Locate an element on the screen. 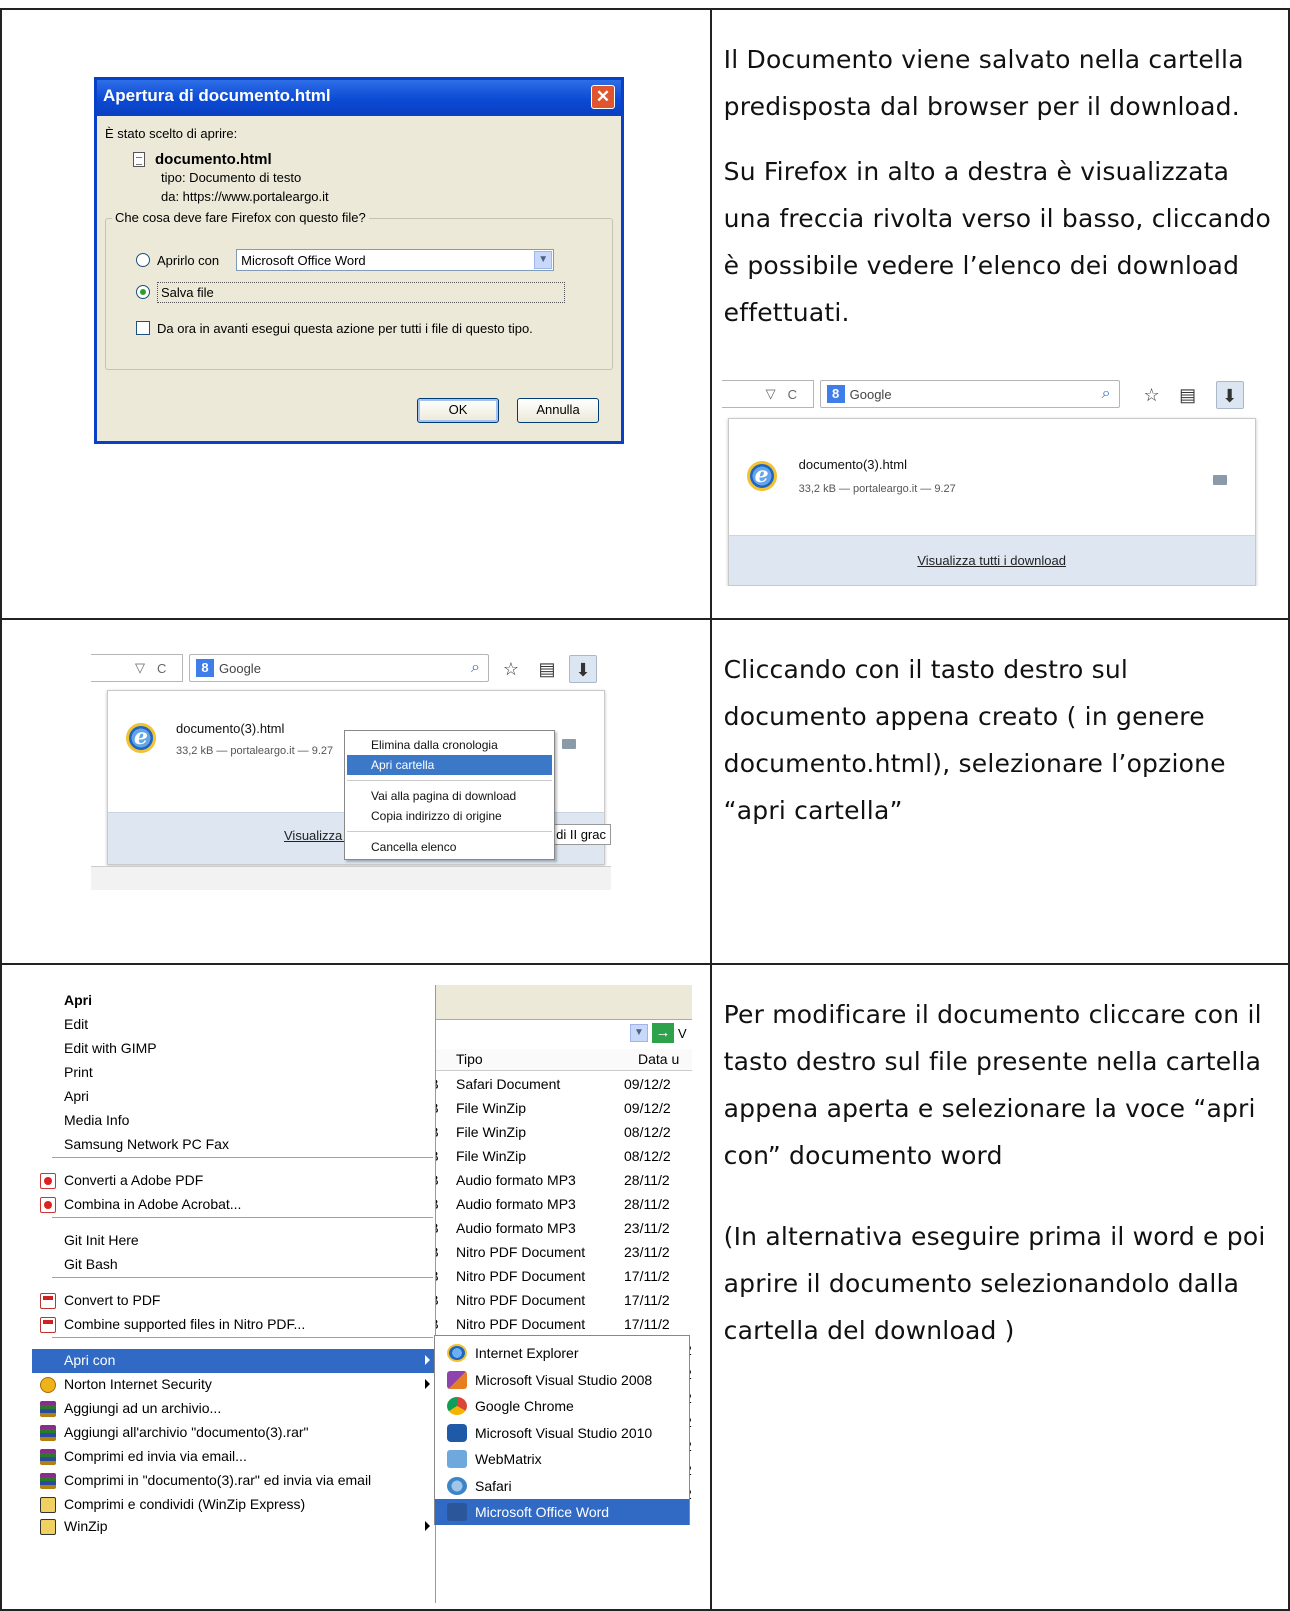 This screenshot has width=1290, height=1611. menu-item-remove-from-history: Elimina dalla cronologia is located at coordinates (449, 745).